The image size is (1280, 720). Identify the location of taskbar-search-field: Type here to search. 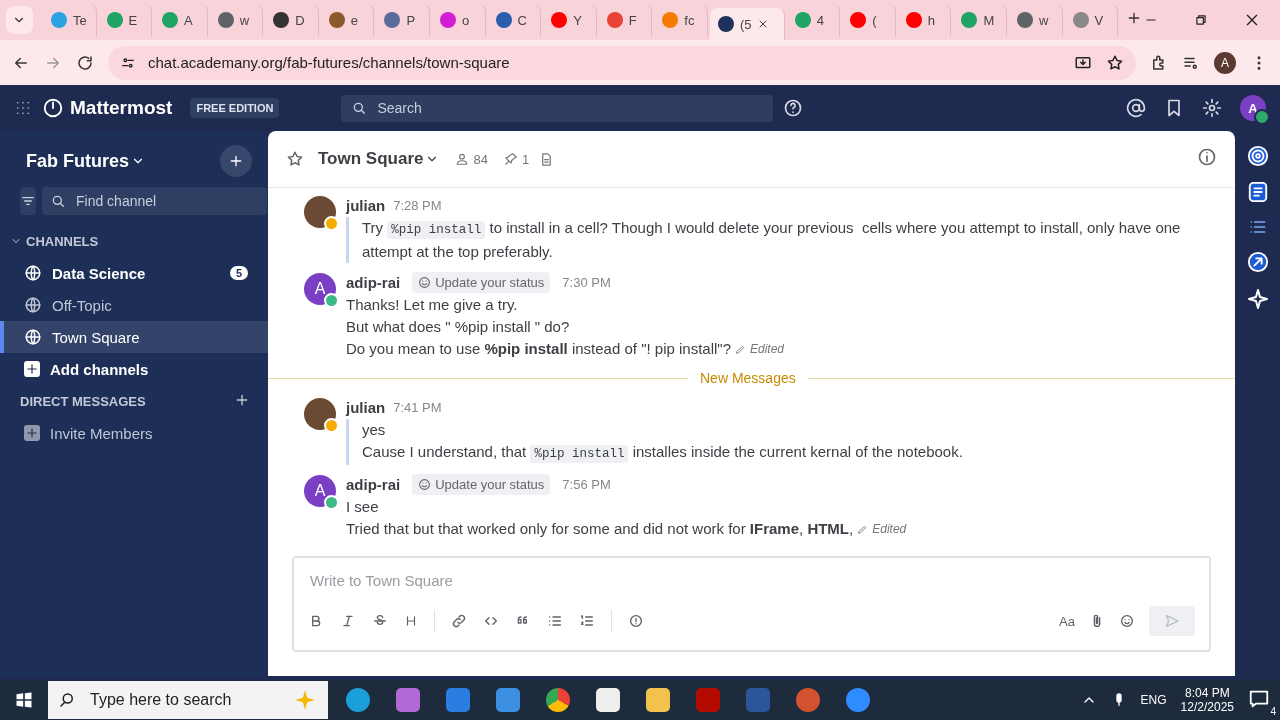
(188, 700).